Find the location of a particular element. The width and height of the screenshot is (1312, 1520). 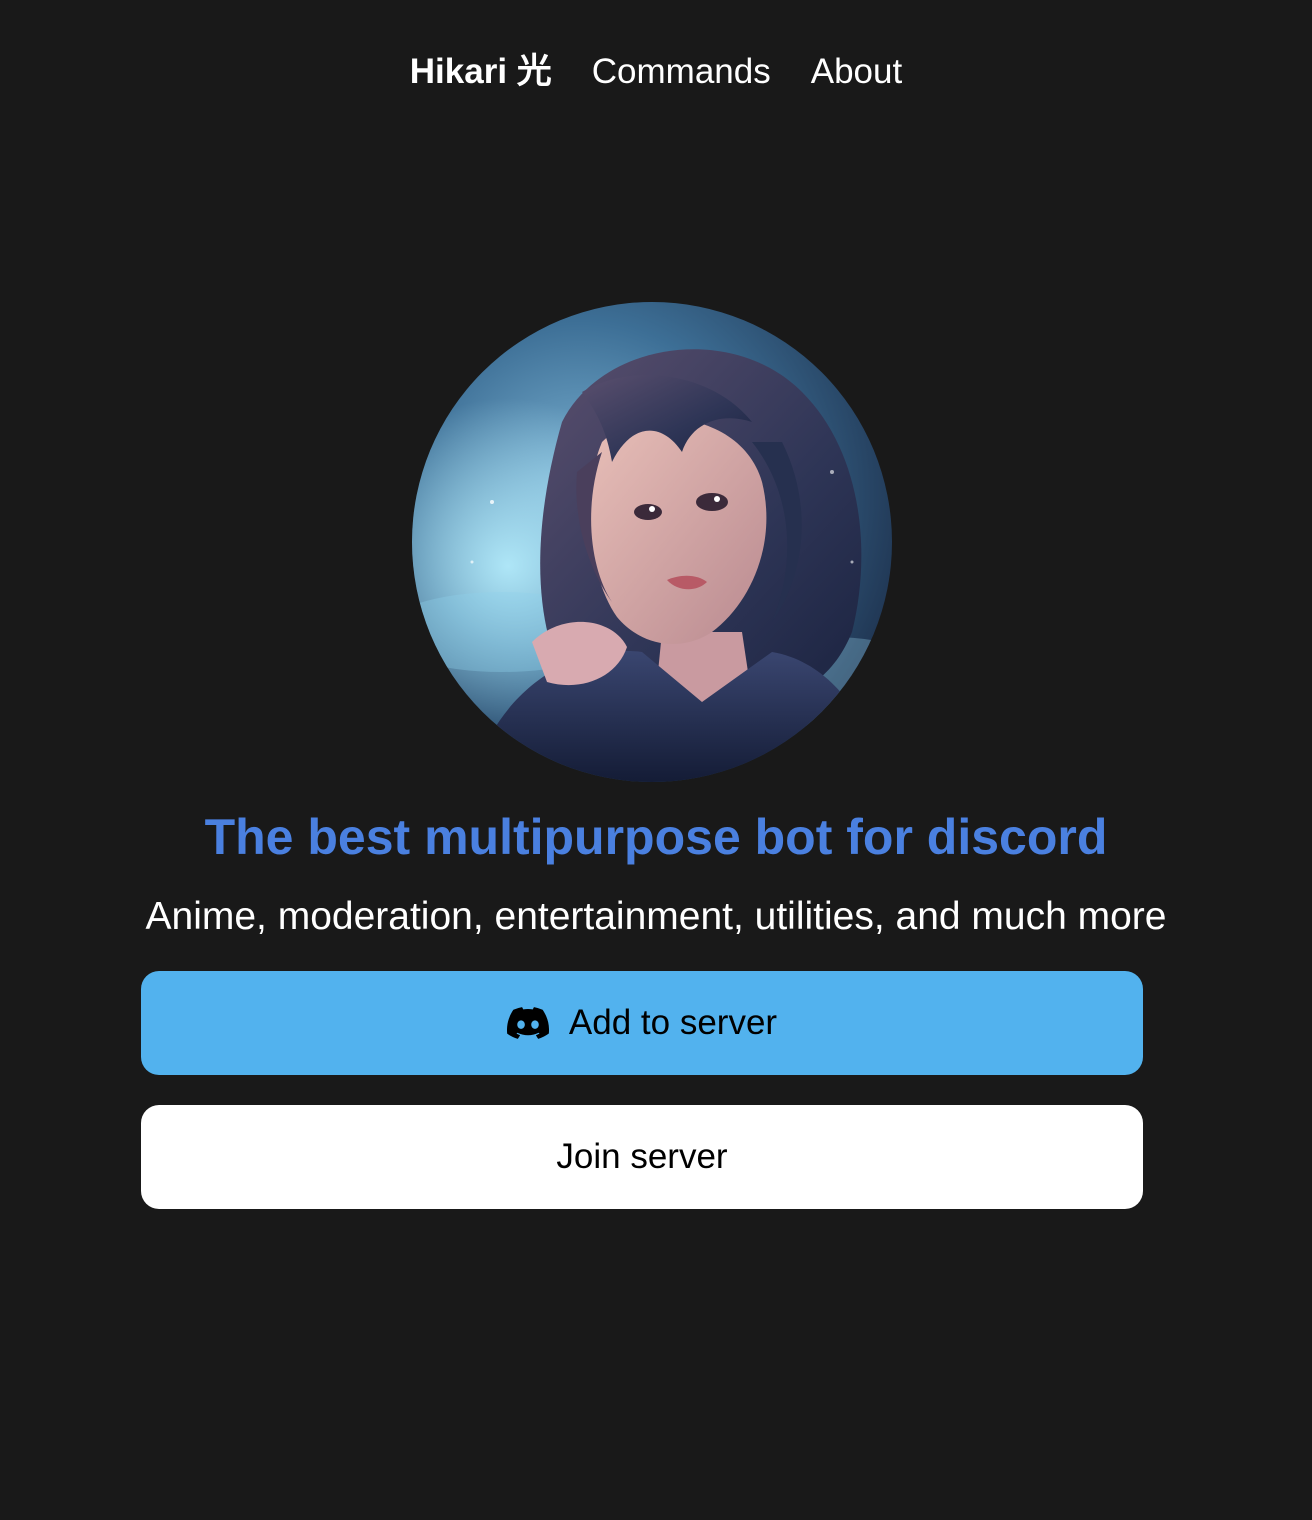

bot-avatar is located at coordinates (652, 542).